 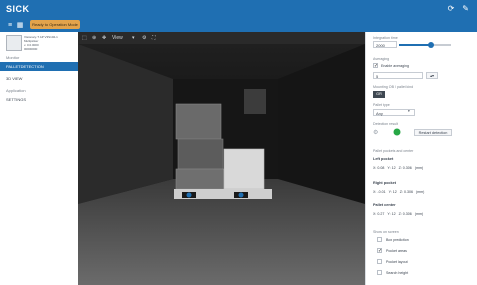 What do you see at coordinates (238, 10) in the screenshot?
I see `top-bar` at bounding box center [238, 10].